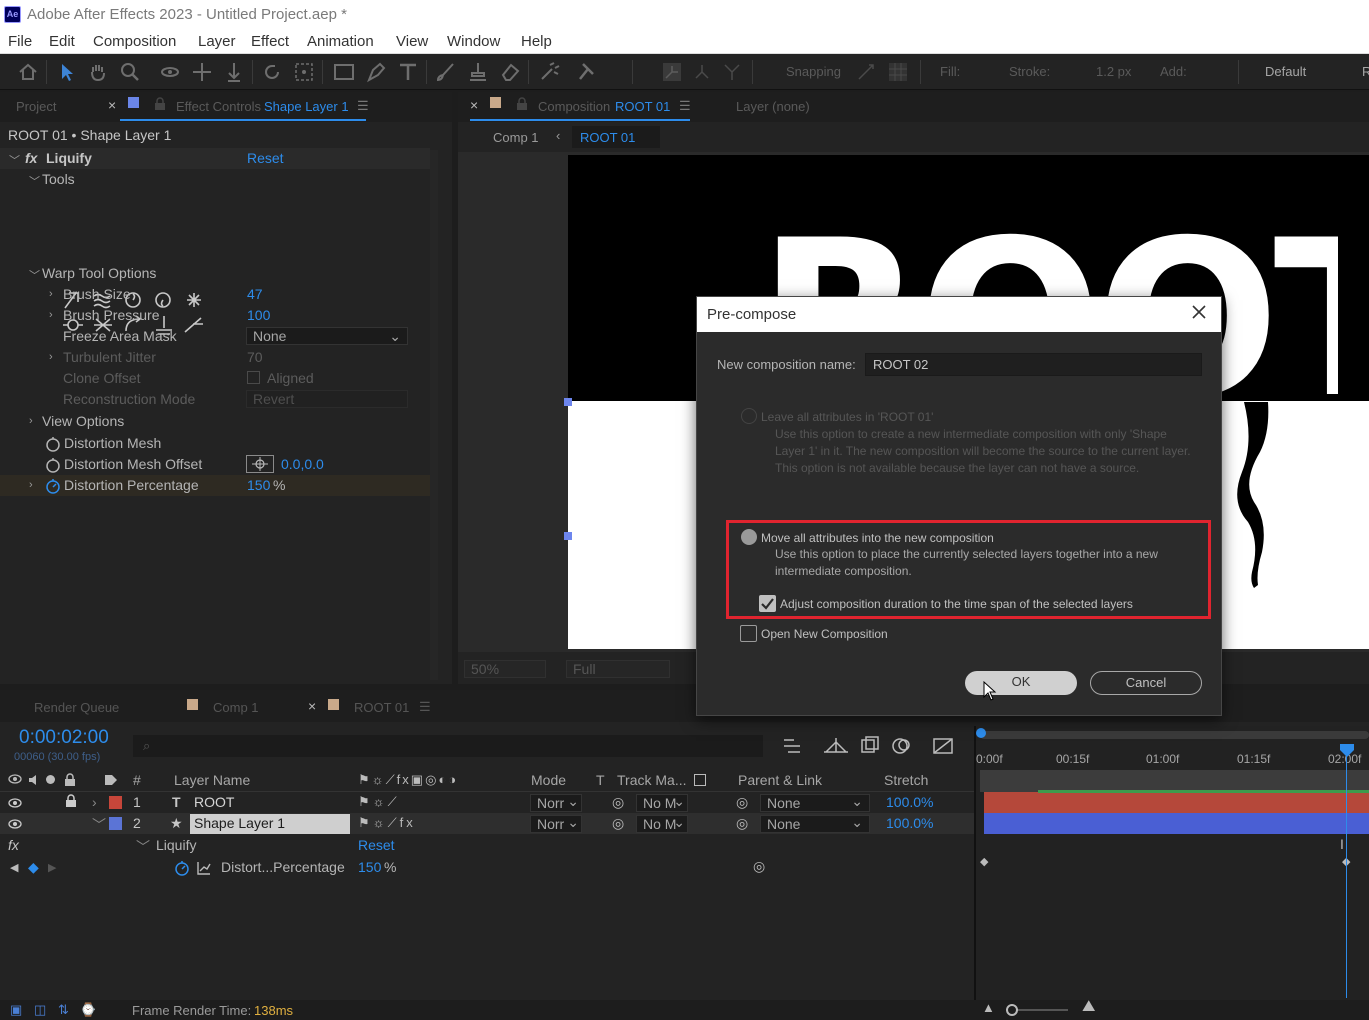 This screenshot has height=1020, width=1369. Describe the element at coordinates (487, 867) in the screenshot. I see `property-row: ◀ ◆ ▶ Distort...Percentage 150 % ◎` at that location.